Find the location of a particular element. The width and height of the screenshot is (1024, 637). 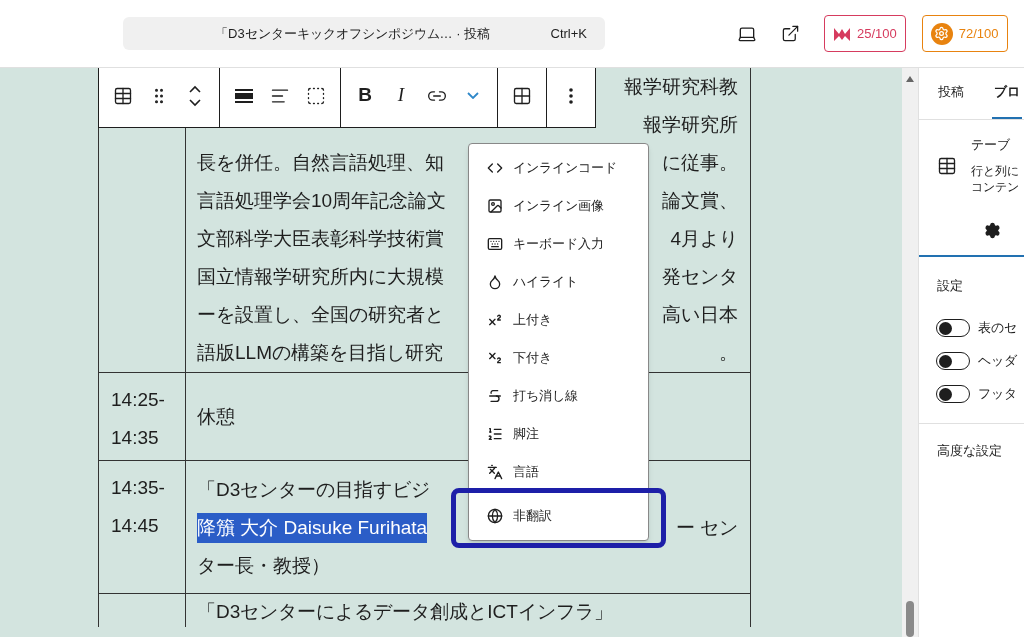

cell-text: 「D3センターの目指すビジ is located at coordinates (314, 490).